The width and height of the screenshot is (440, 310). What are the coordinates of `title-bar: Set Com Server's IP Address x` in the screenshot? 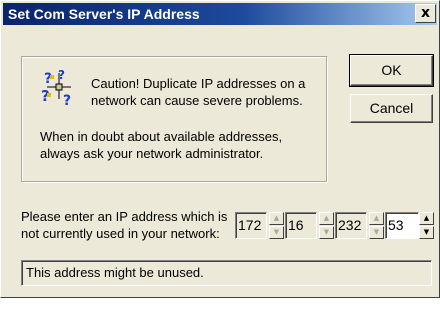 It's located at (220, 14).